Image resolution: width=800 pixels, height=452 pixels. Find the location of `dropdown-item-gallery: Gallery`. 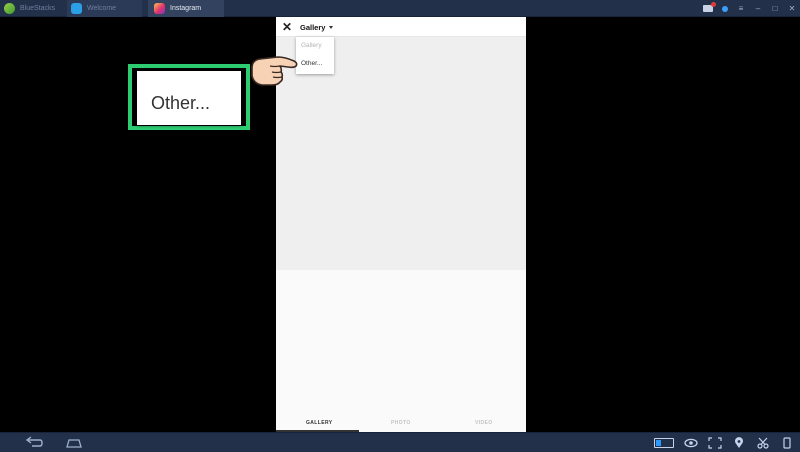

dropdown-item-gallery: Gallery is located at coordinates (311, 45).